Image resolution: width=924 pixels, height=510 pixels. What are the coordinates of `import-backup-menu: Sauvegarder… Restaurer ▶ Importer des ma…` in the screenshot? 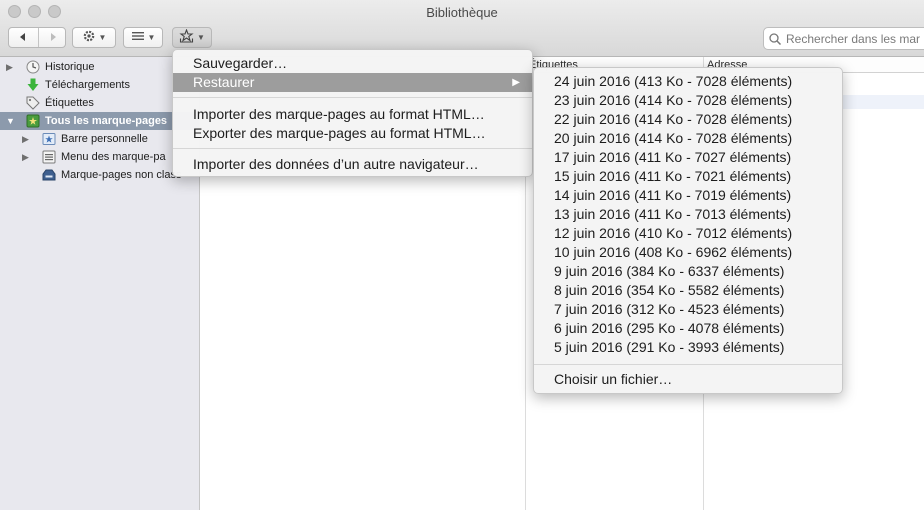 It's located at (352, 113).